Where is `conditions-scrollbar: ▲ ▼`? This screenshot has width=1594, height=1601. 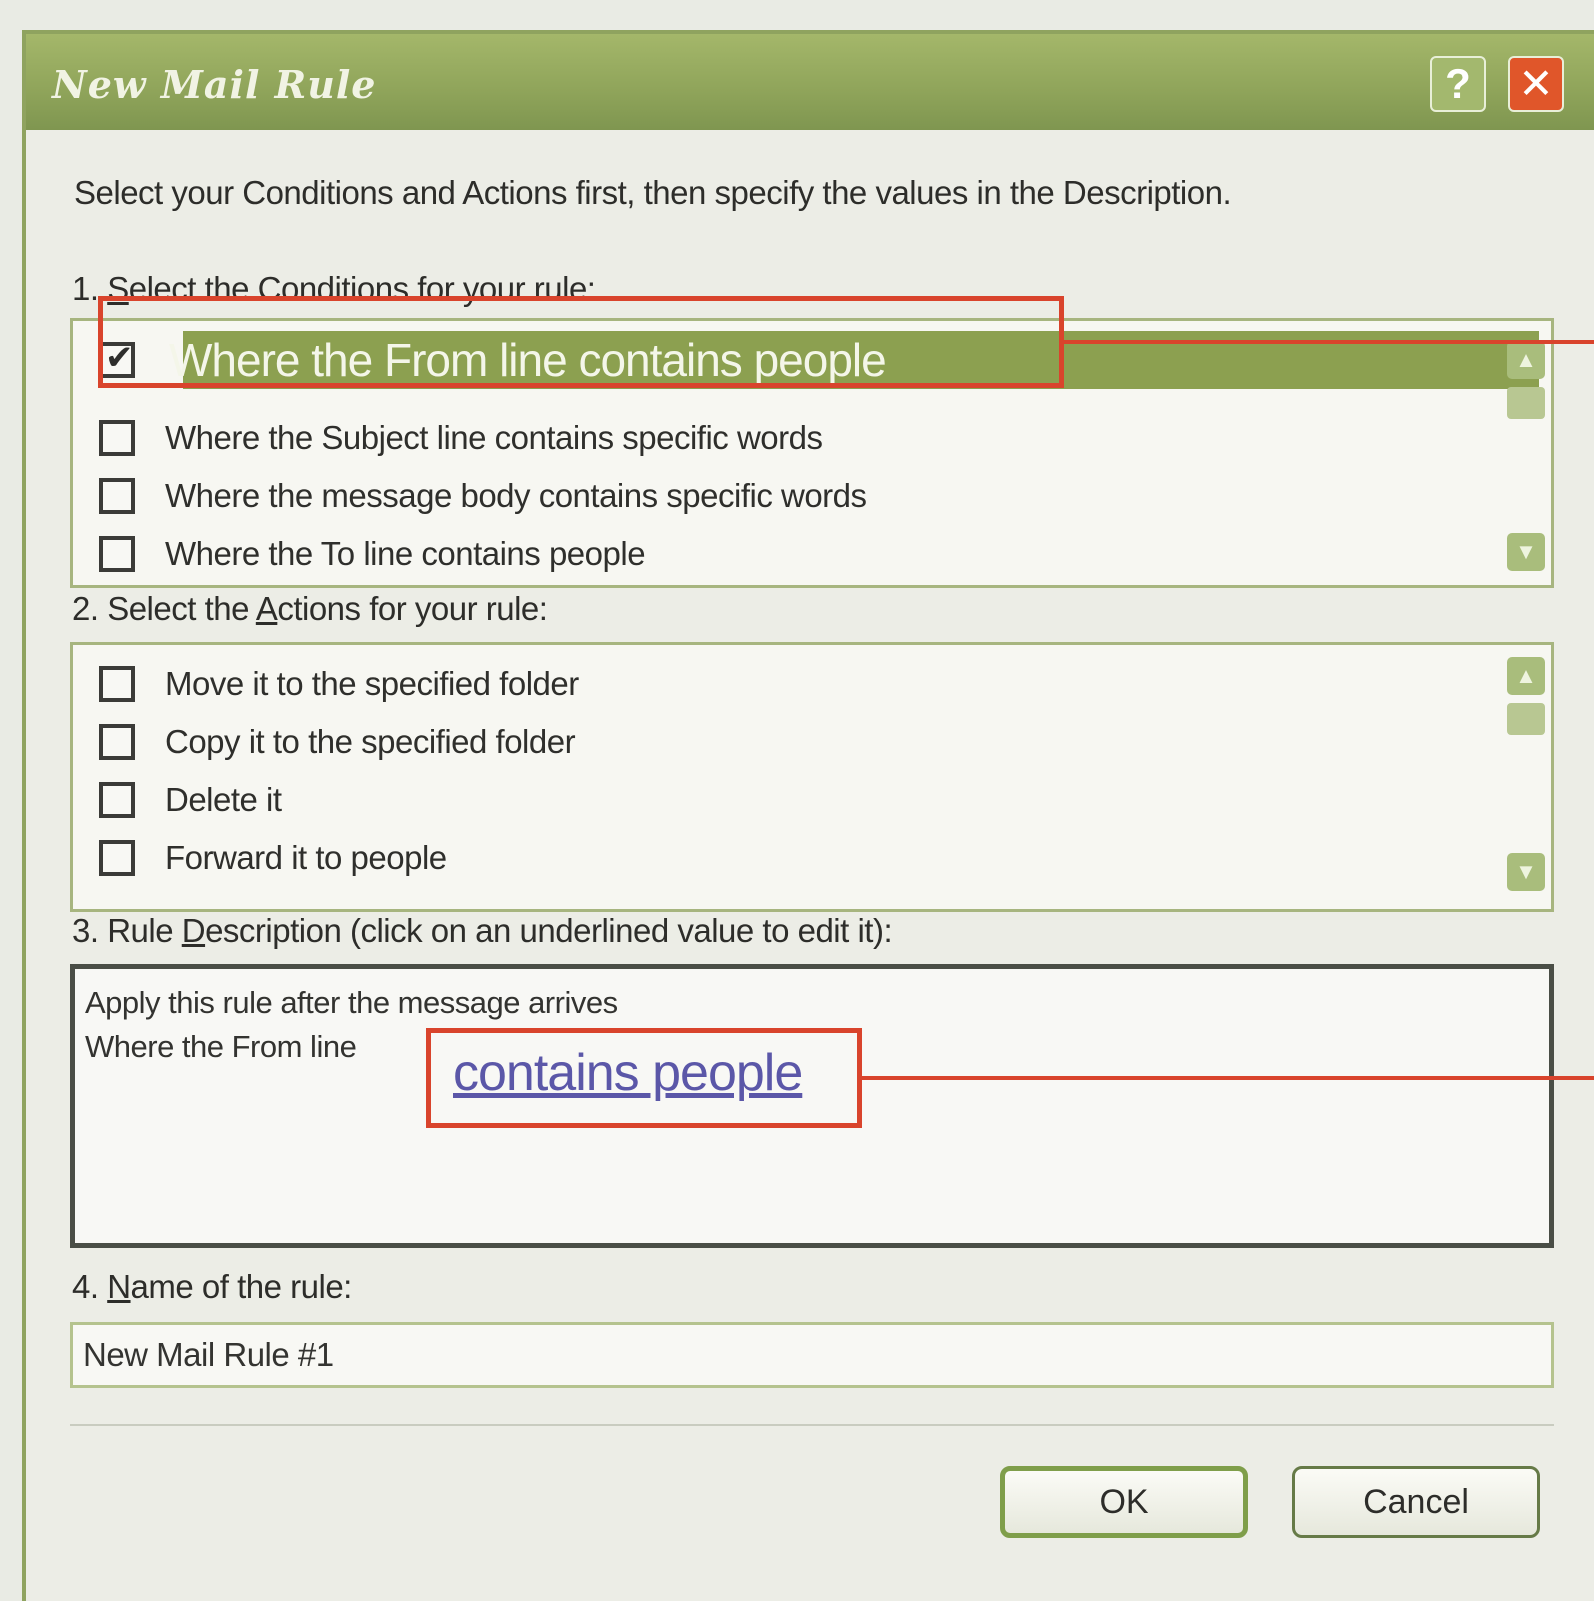
conditions-scrollbar: ▲ ▼ is located at coordinates (1526, 456).